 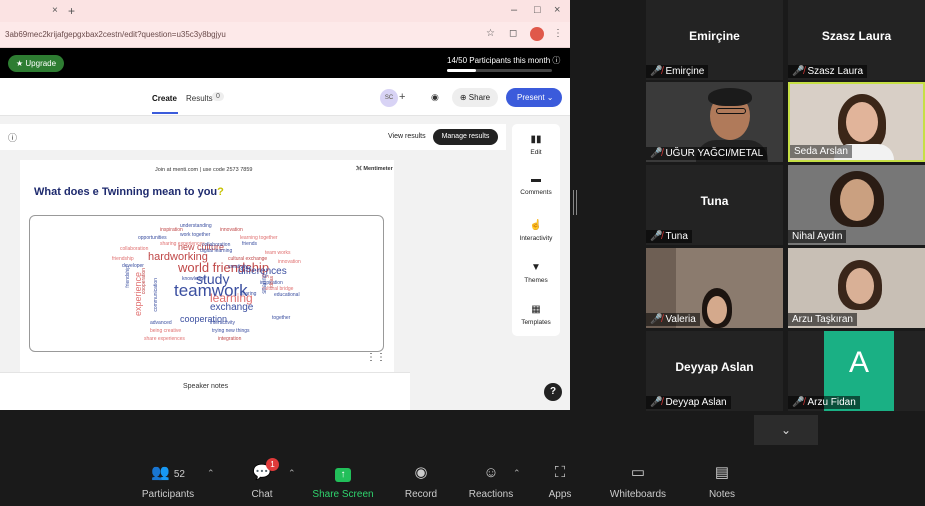 What do you see at coordinates (402, 97) in the screenshot?
I see `add-collaborator-icon: +` at bounding box center [402, 97].